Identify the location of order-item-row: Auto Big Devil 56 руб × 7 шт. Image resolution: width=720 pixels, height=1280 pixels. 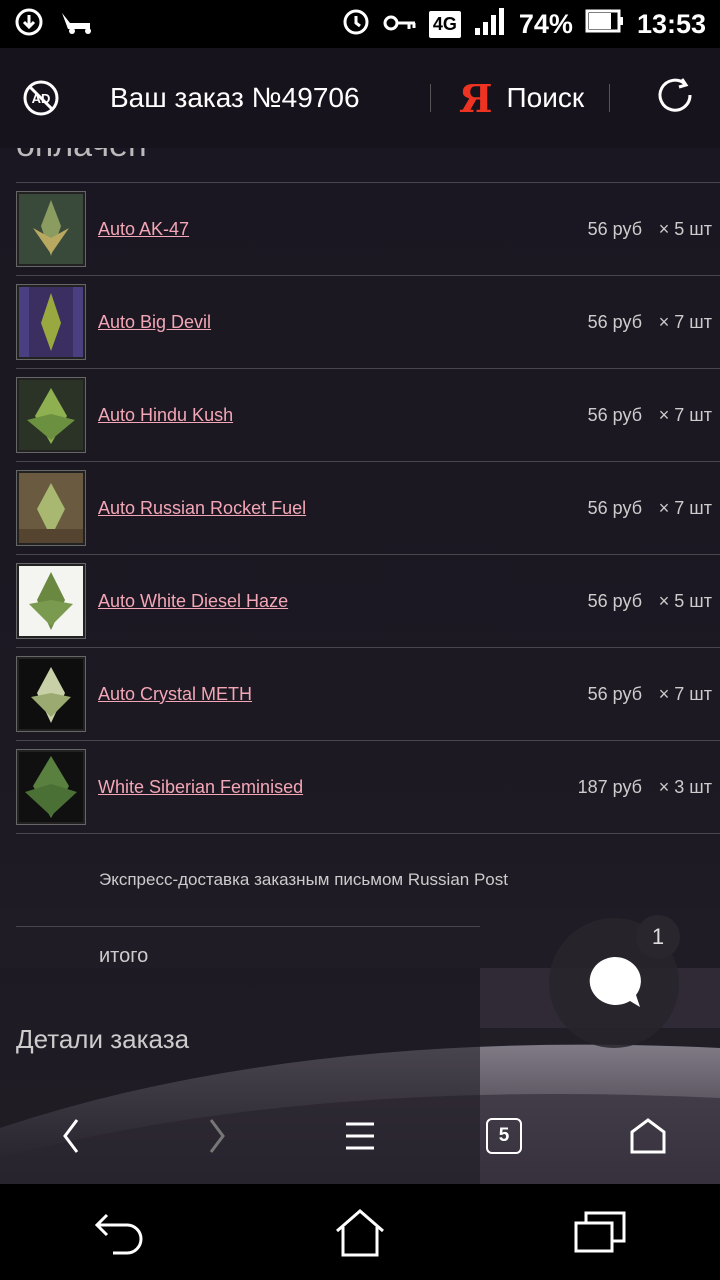
(368, 321).